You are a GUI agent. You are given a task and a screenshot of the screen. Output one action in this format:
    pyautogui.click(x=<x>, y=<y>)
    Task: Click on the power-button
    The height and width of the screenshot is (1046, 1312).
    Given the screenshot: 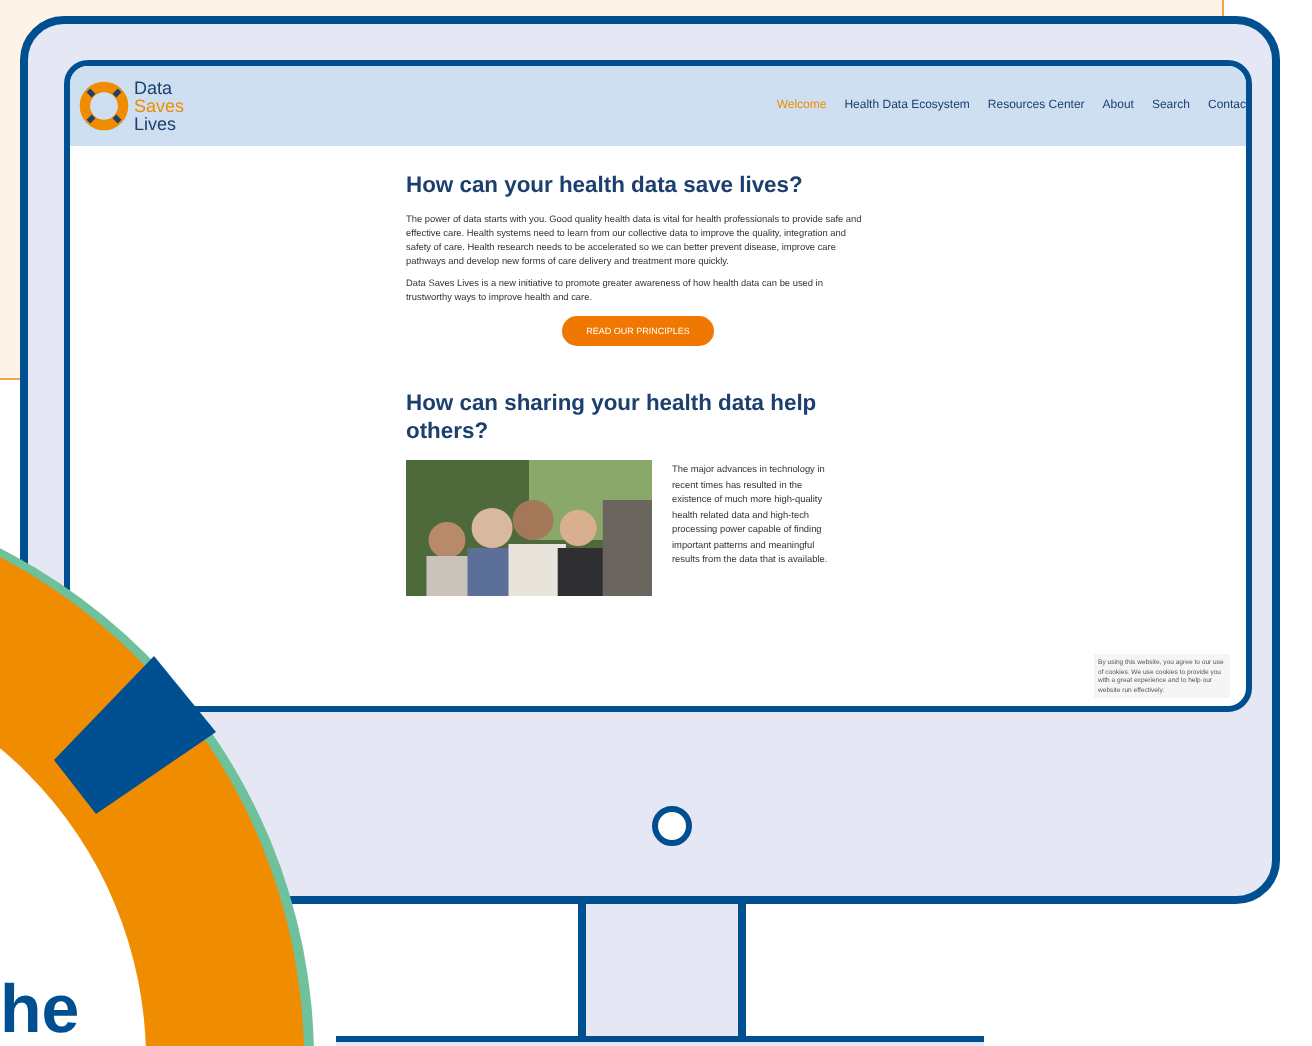 What is the action you would take?
    pyautogui.click(x=672, y=826)
    